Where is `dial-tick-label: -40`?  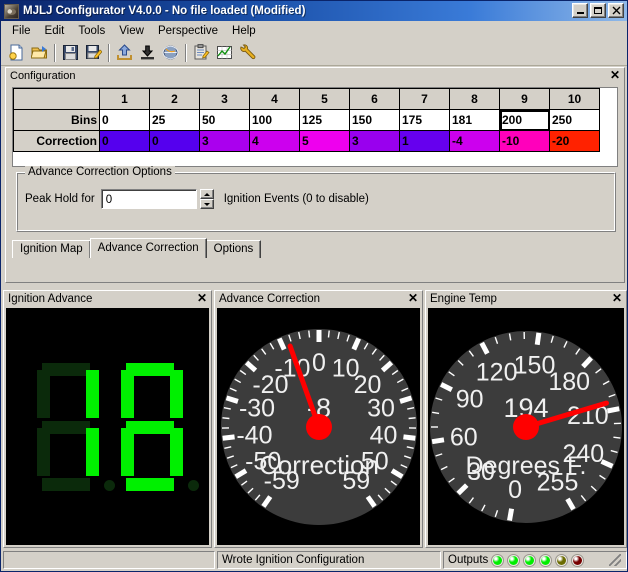
dial-tick-label: -40 is located at coordinates (254, 435).